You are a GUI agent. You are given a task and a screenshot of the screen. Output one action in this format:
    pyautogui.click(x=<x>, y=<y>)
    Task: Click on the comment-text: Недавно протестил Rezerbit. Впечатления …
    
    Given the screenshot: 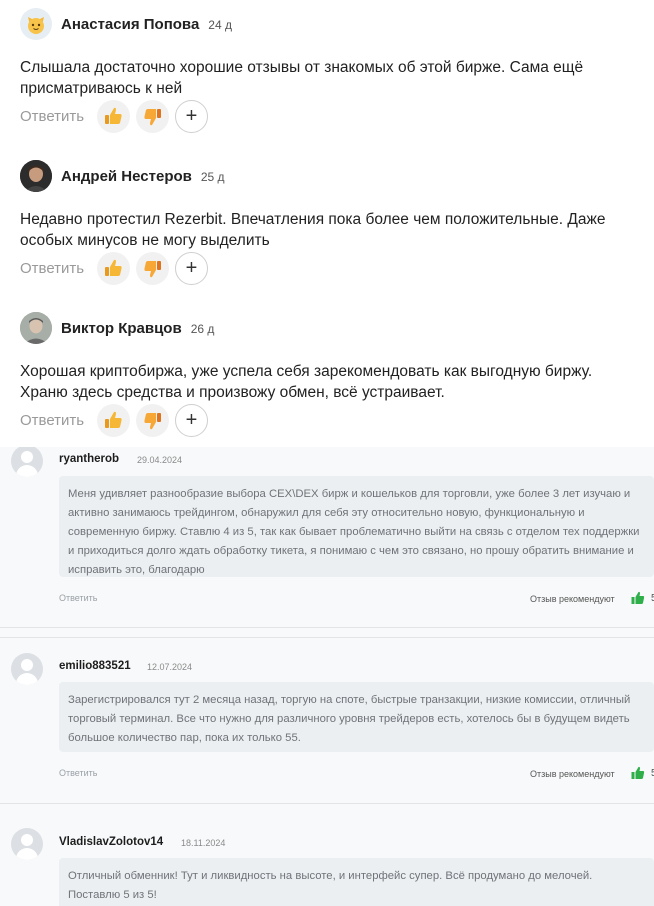 What is the action you would take?
    pyautogui.click(x=313, y=230)
    